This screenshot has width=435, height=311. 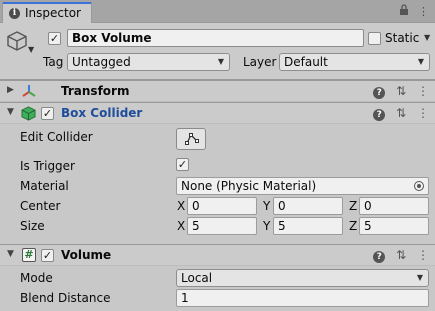 I want to click on layer-value: Default, so click(x=306, y=62).